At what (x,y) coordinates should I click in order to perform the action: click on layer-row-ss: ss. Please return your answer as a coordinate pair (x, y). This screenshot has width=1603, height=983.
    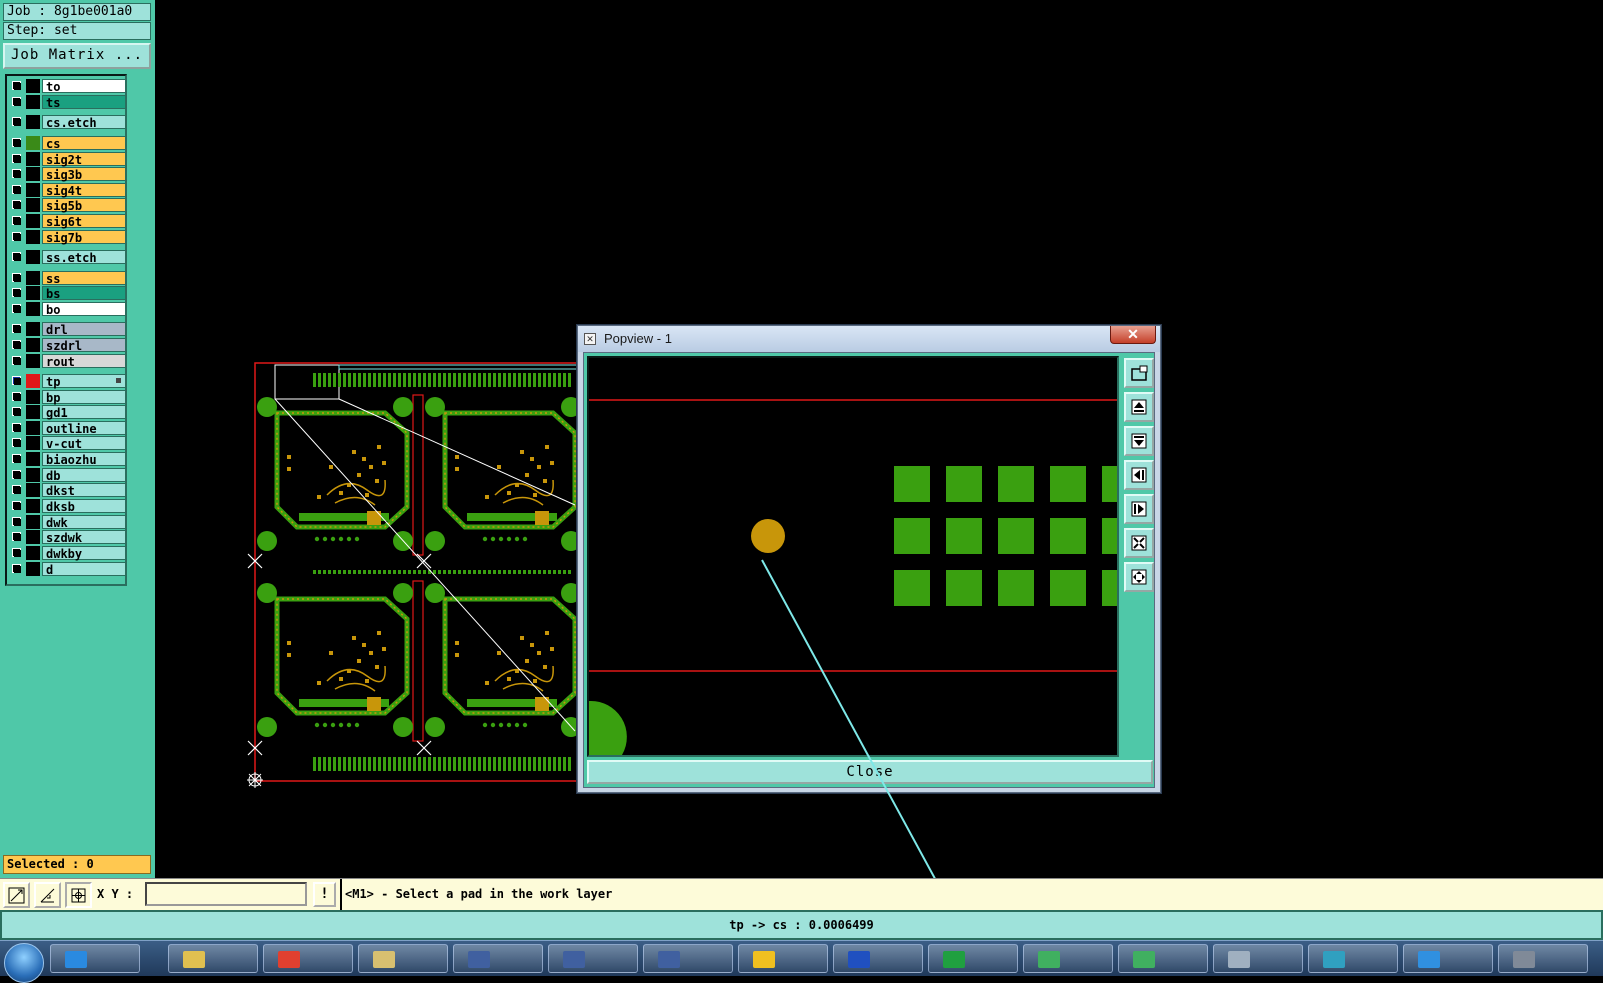
    Looking at the image, I should click on (67, 278).